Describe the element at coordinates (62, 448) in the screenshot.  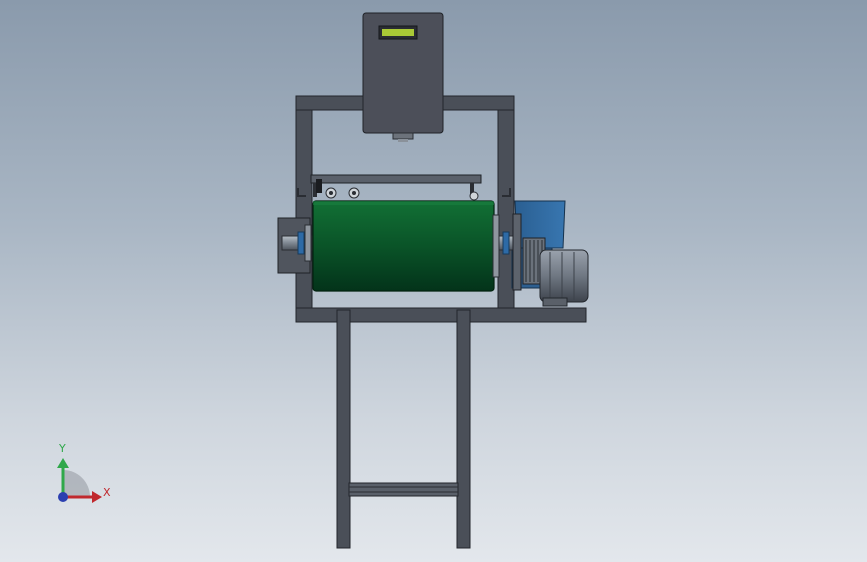
I see `y-axis-label: Y` at that location.